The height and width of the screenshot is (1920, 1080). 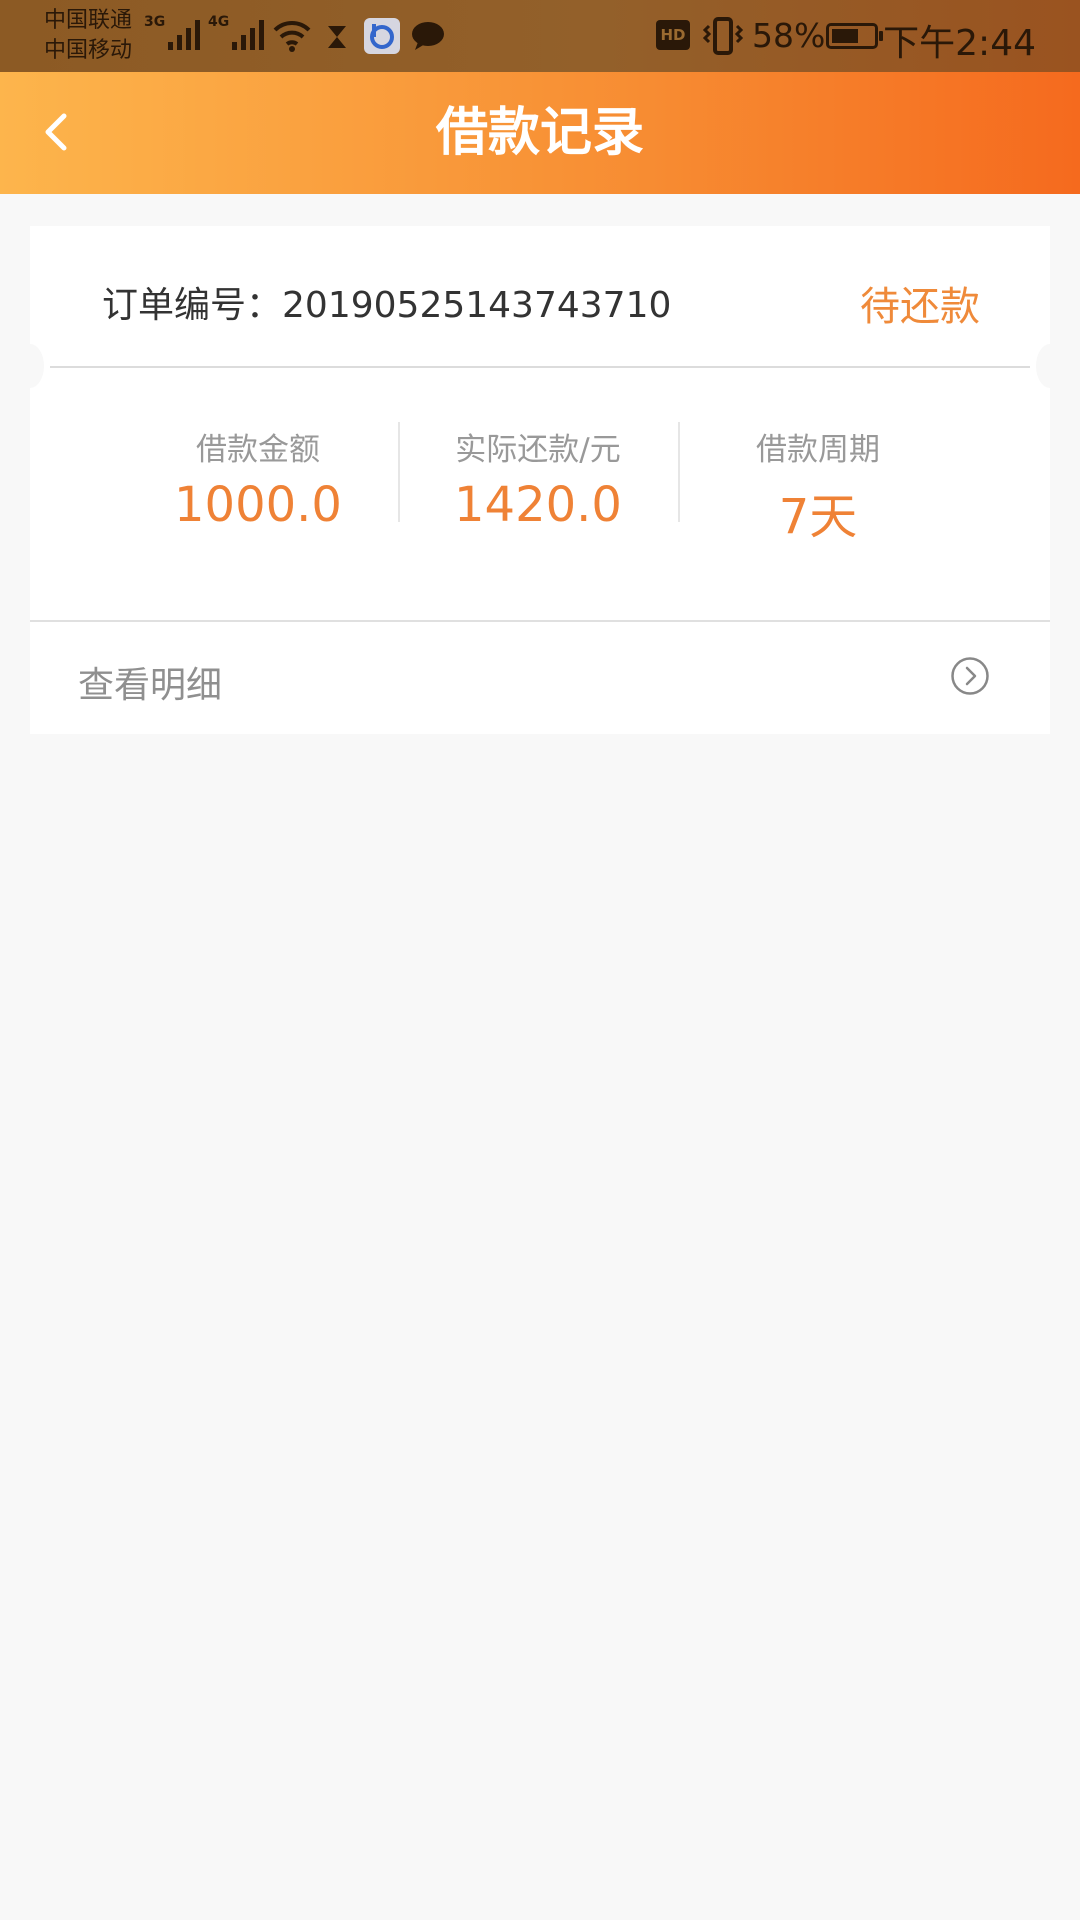 I want to click on stat-actual-repayment: 实际还款/元 1420.0, so click(x=538, y=450).